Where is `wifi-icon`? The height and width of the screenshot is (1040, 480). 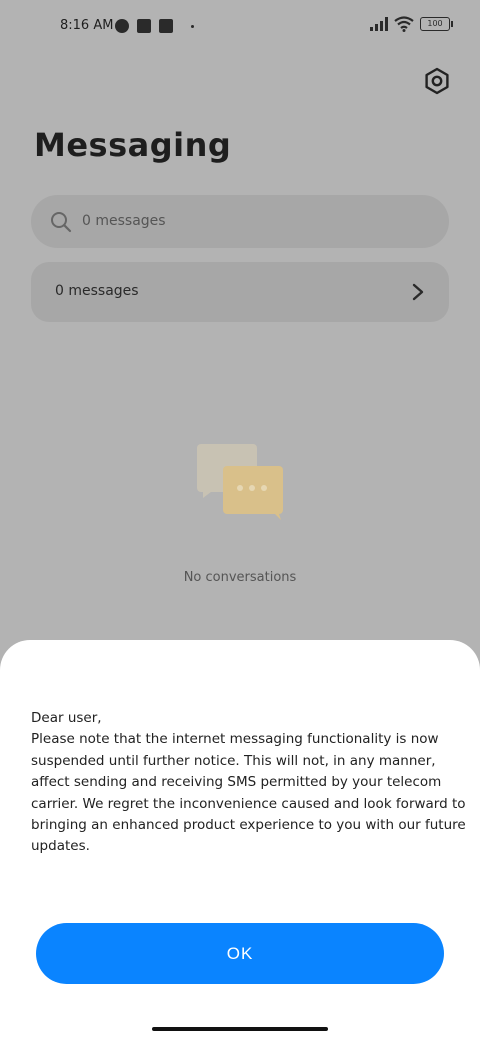
wifi-icon is located at coordinates (404, 24).